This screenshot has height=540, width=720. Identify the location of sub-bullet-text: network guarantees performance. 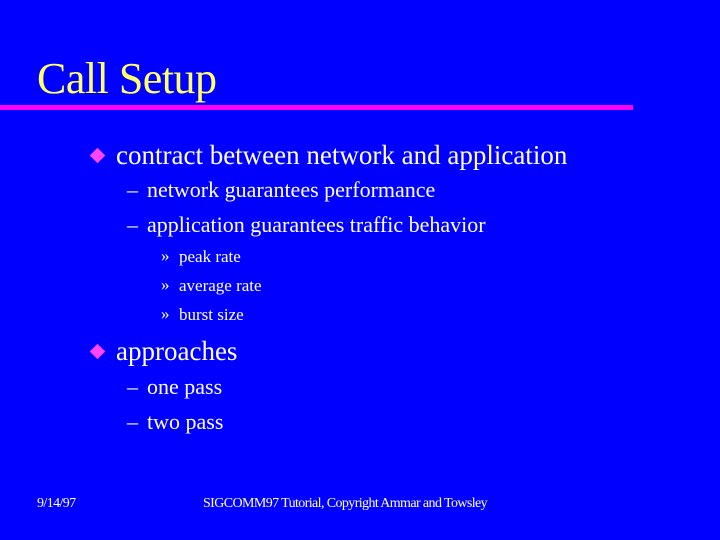
(291, 189).